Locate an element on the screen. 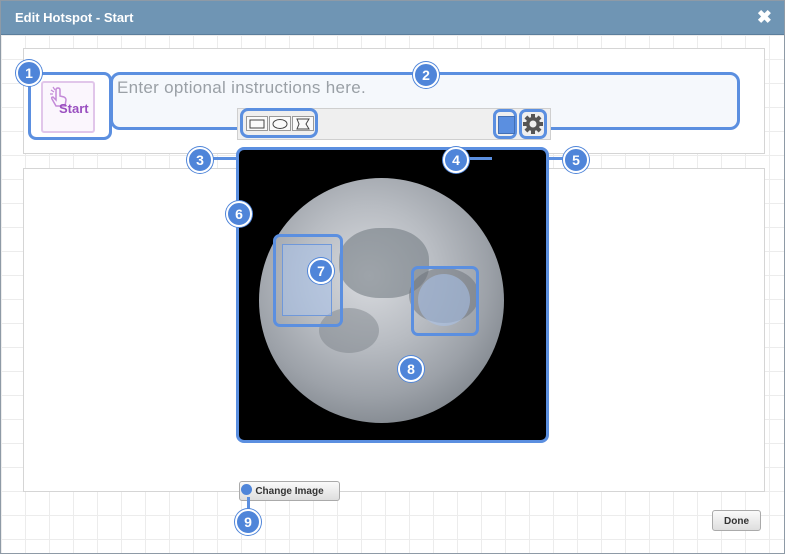 The width and height of the screenshot is (785, 554). polygon-icon is located at coordinates (303, 124).